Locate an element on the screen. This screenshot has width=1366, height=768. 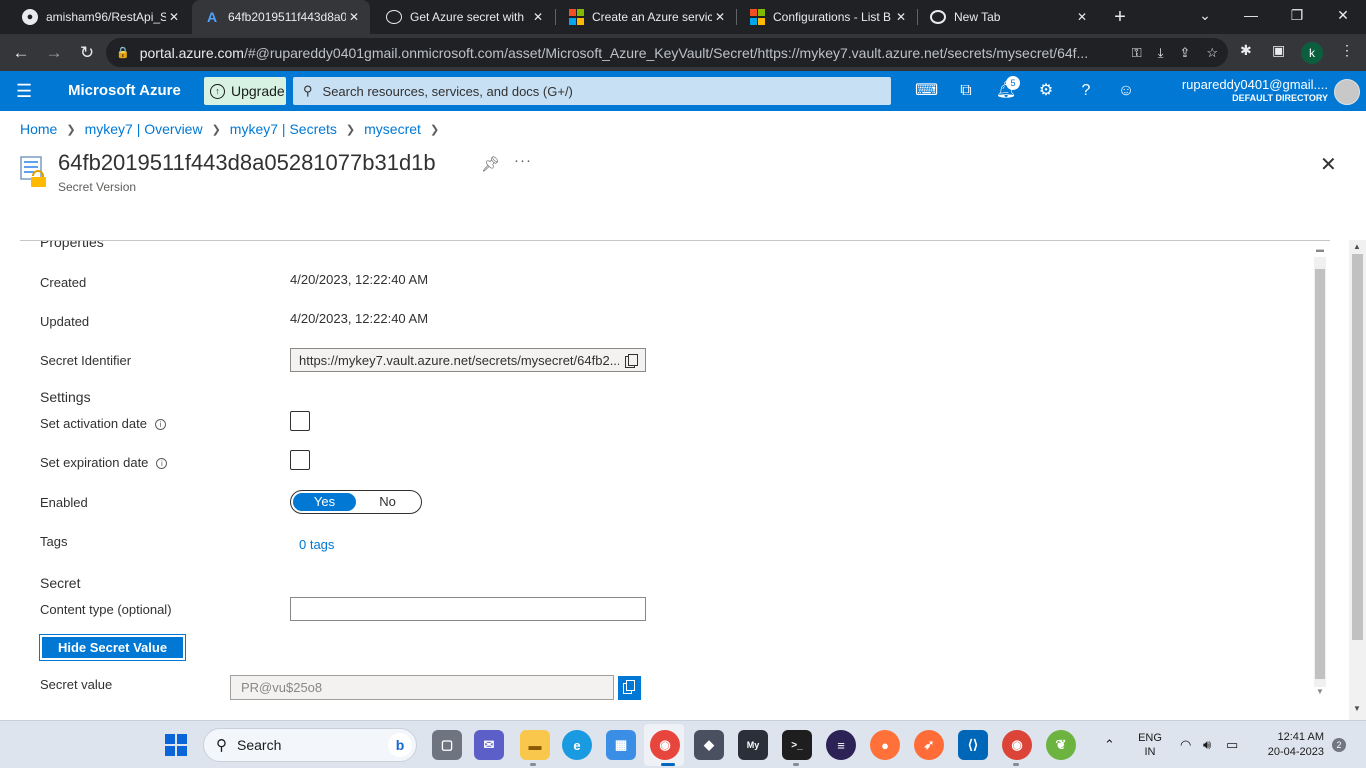
created-label: Created is located at coordinates (63, 282).